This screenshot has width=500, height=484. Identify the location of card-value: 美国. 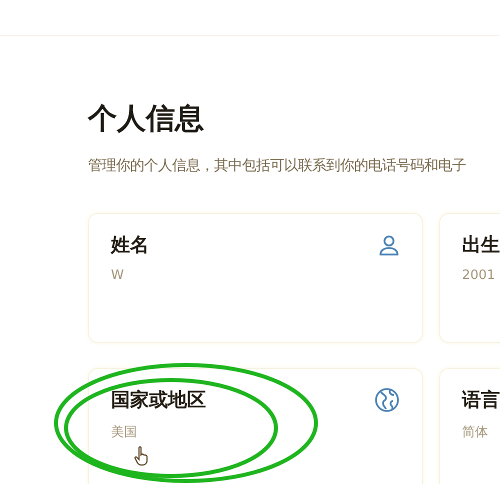
(124, 432).